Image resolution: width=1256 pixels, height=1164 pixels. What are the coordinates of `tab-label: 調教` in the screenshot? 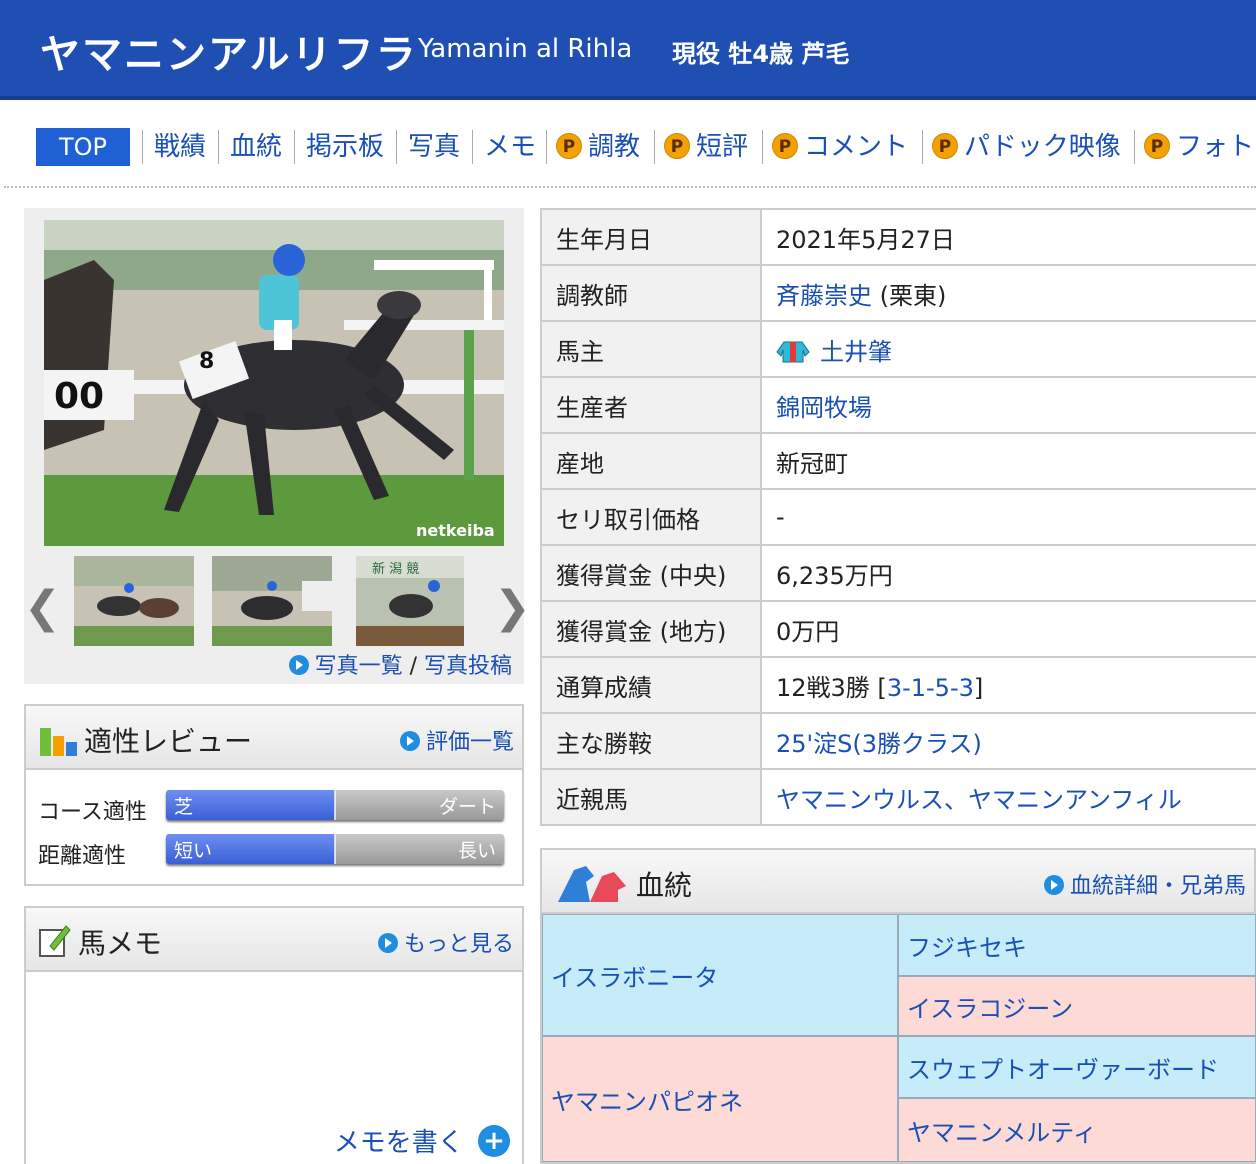 It's located at (614, 147).